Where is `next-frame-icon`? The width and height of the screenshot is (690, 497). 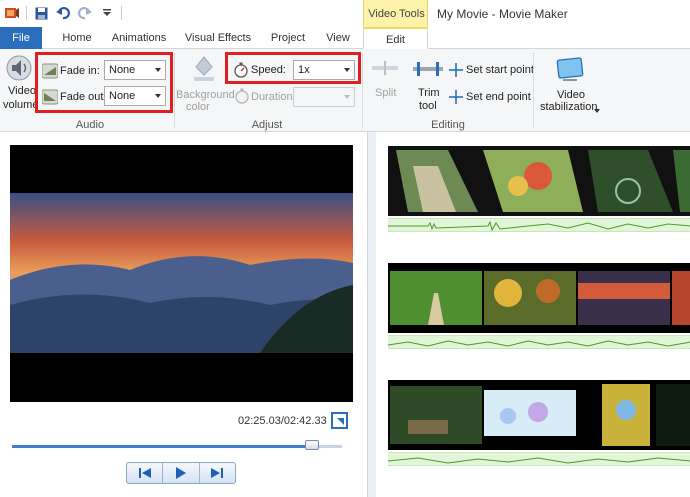 next-frame-icon is located at coordinates (217, 473).